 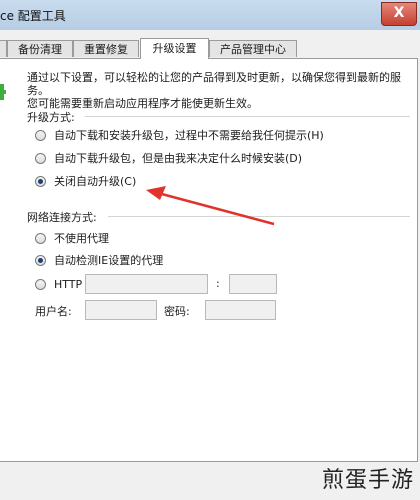 I want to click on tab-label: 升级设置, so click(x=174, y=48).